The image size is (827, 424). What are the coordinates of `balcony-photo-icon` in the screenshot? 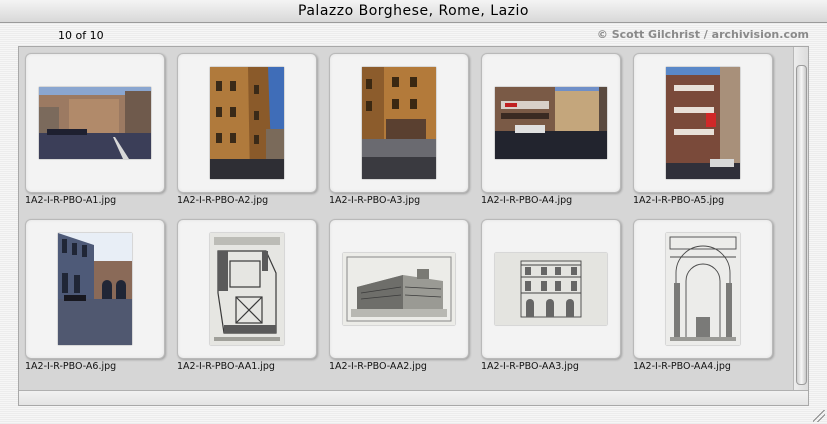 It's located at (703, 123).